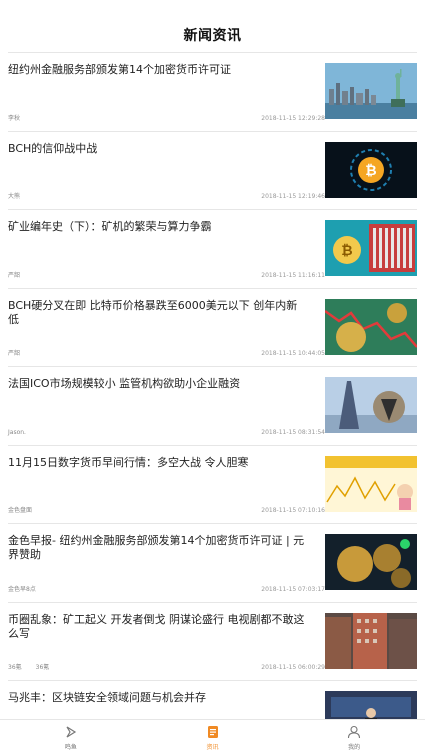 This screenshot has height=756, width=425. Describe the element at coordinates (212, 700) in the screenshot. I see `news-item: 马兆丰：区块链安全领域问题与机会并存` at that location.